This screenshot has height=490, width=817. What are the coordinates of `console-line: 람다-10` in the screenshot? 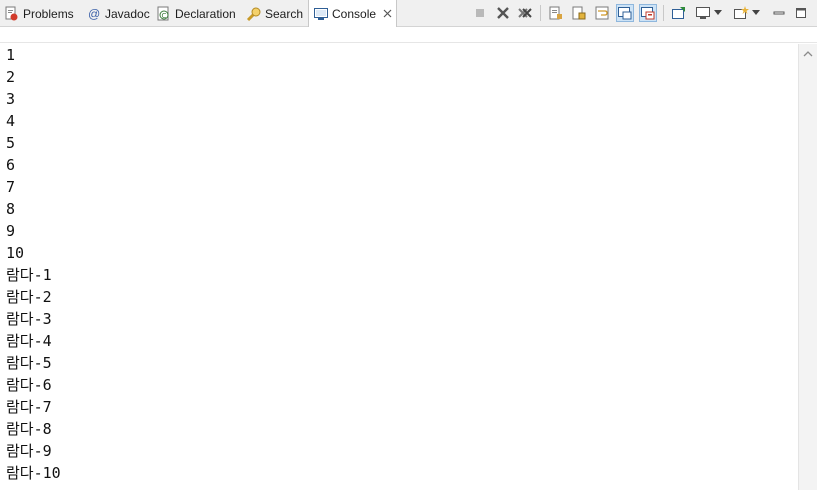 It's located at (33, 473).